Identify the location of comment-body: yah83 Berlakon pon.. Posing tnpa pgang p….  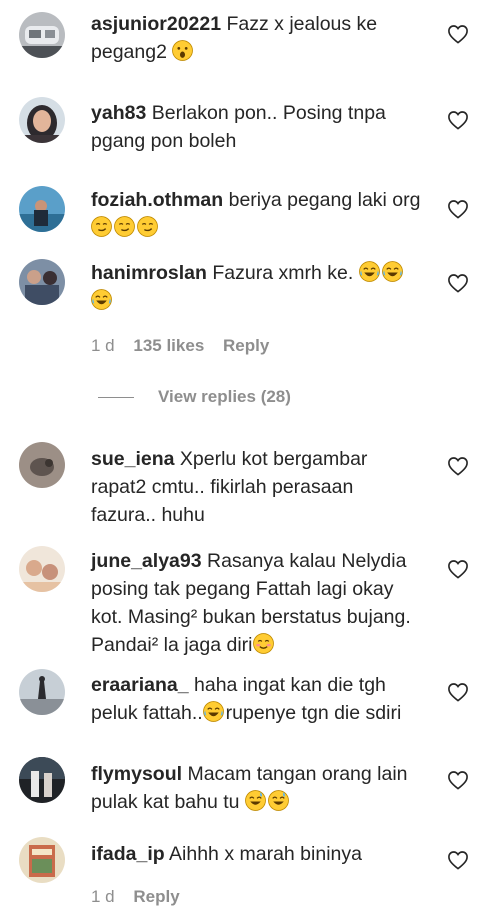
(256, 127).